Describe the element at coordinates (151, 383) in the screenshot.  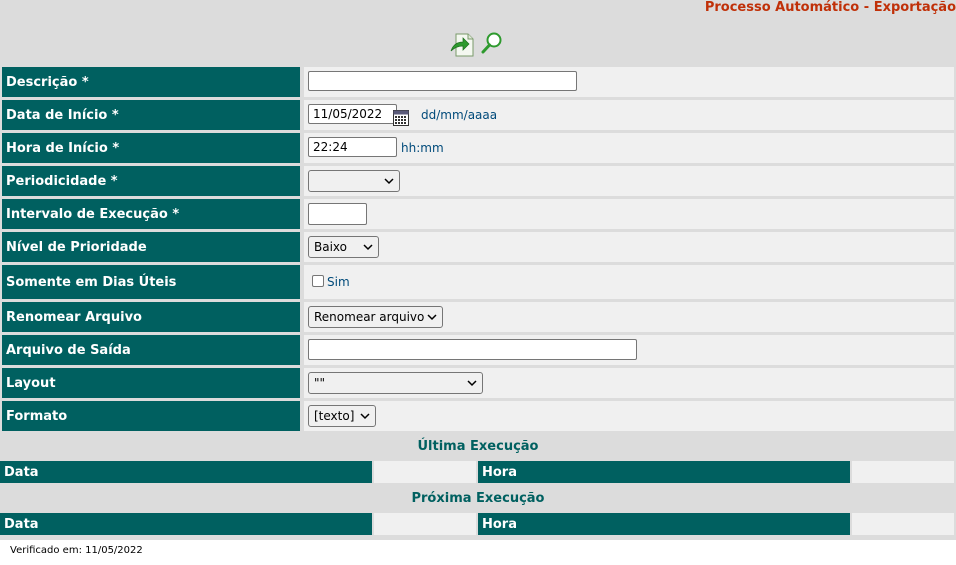
I see `layout-label: Layout` at that location.